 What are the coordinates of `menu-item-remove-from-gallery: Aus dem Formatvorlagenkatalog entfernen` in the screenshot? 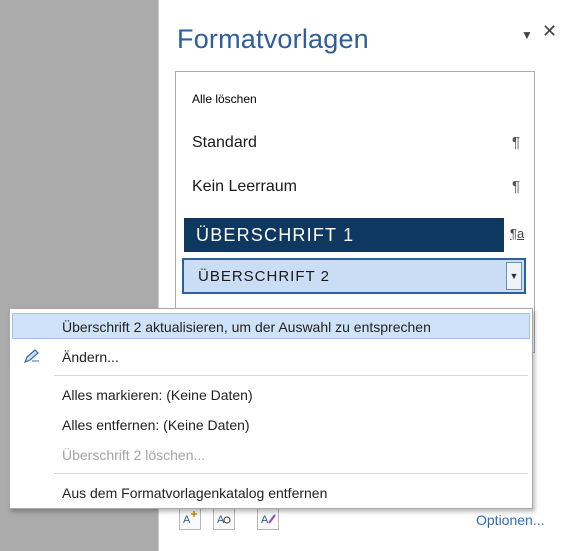 It's located at (271, 492).